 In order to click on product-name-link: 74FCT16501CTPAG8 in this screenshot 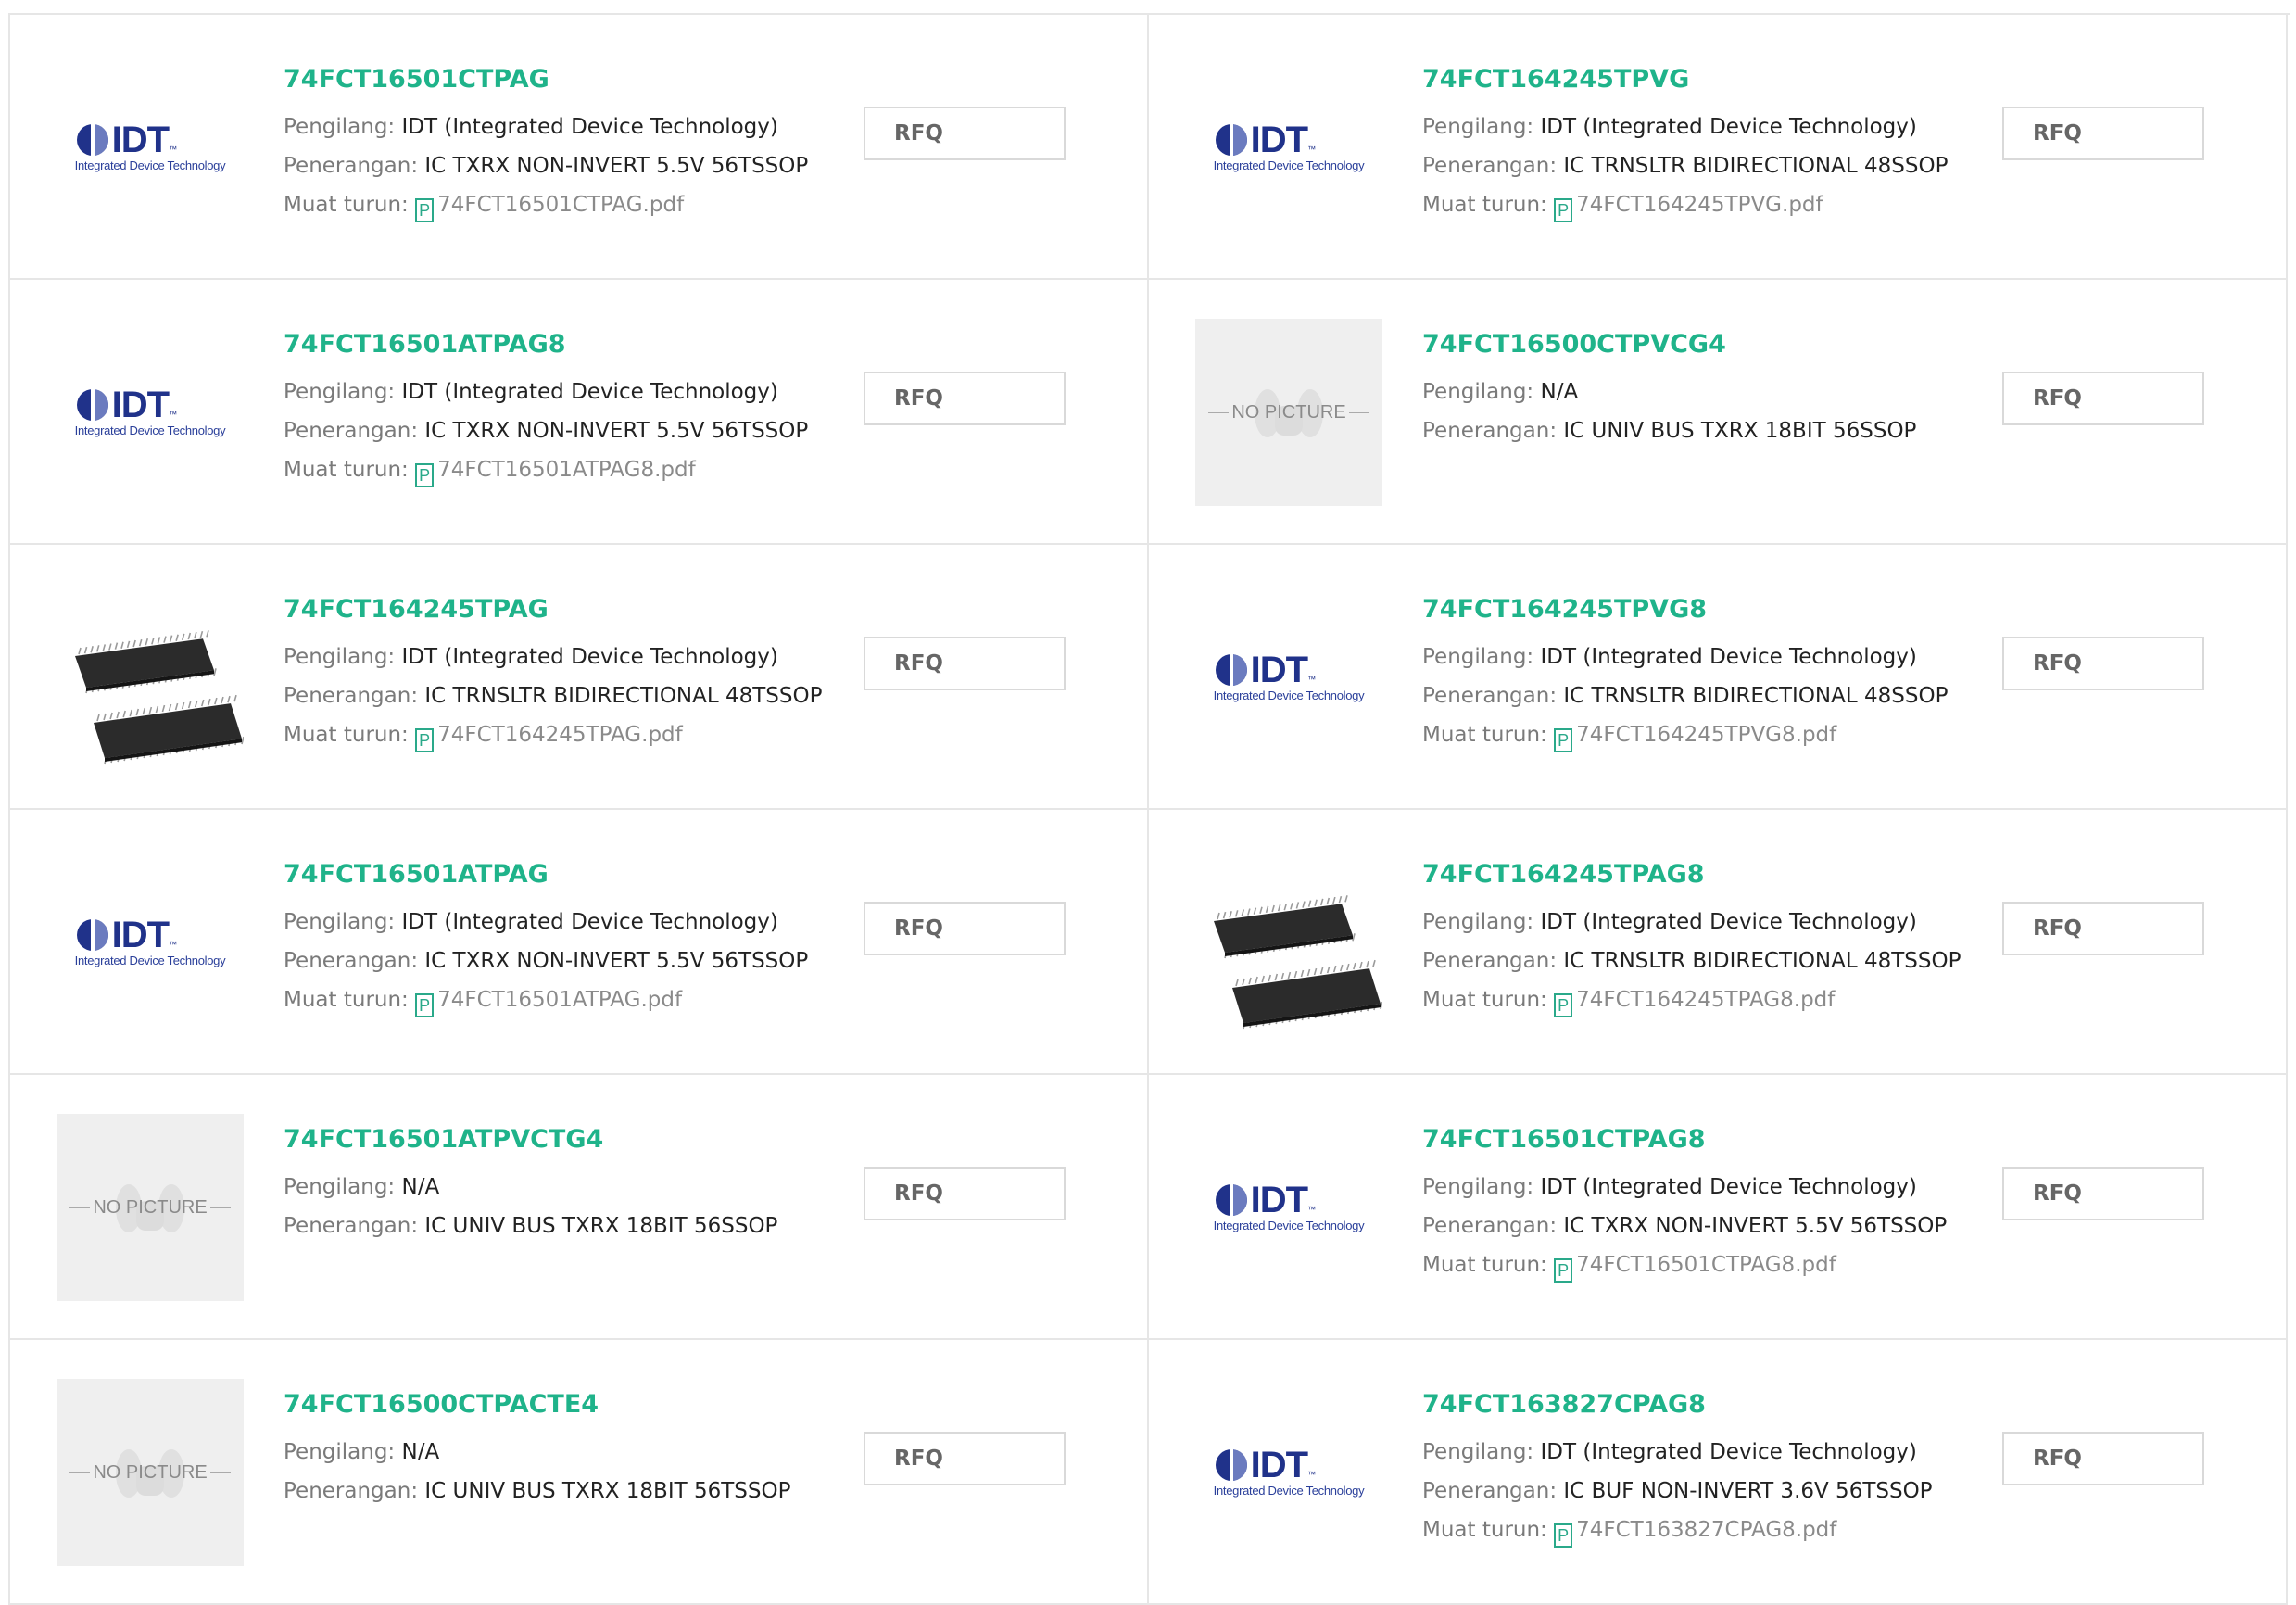, I will do `click(1684, 1140)`.